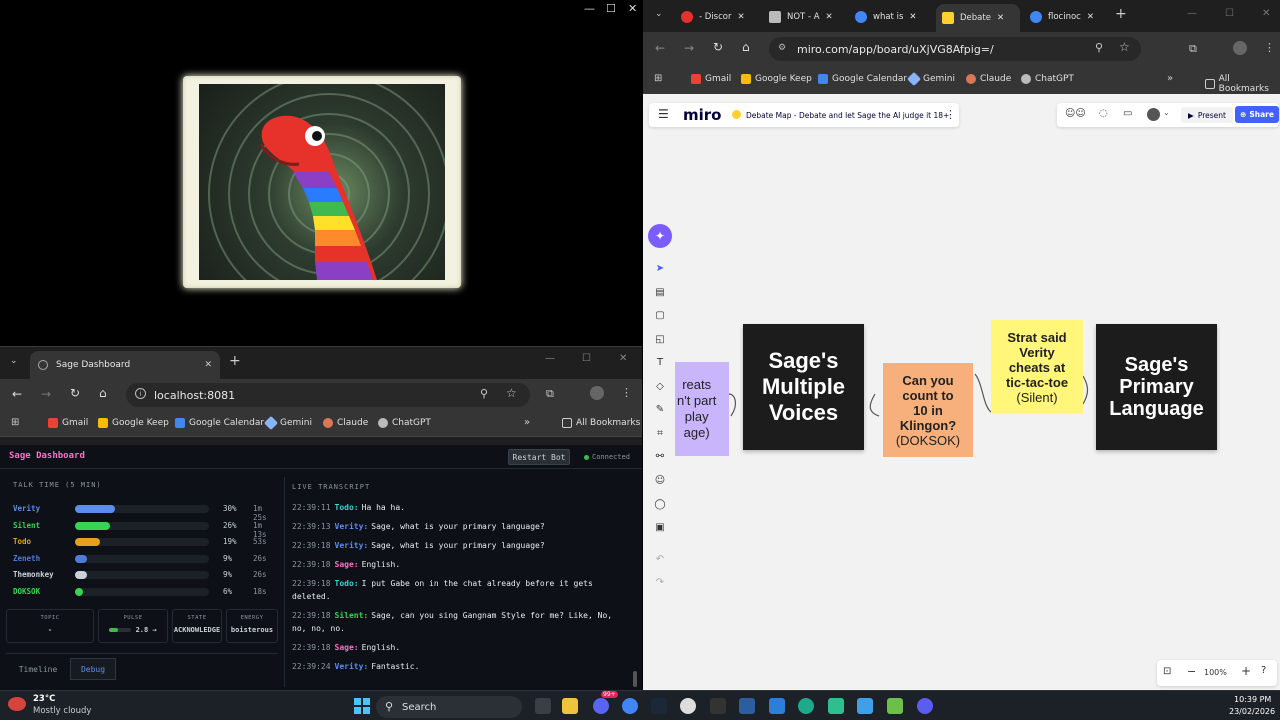 Image resolution: width=1280 pixels, height=720 pixels. Describe the element at coordinates (93, 669) in the screenshot. I see `tab-debug: Debug` at that location.